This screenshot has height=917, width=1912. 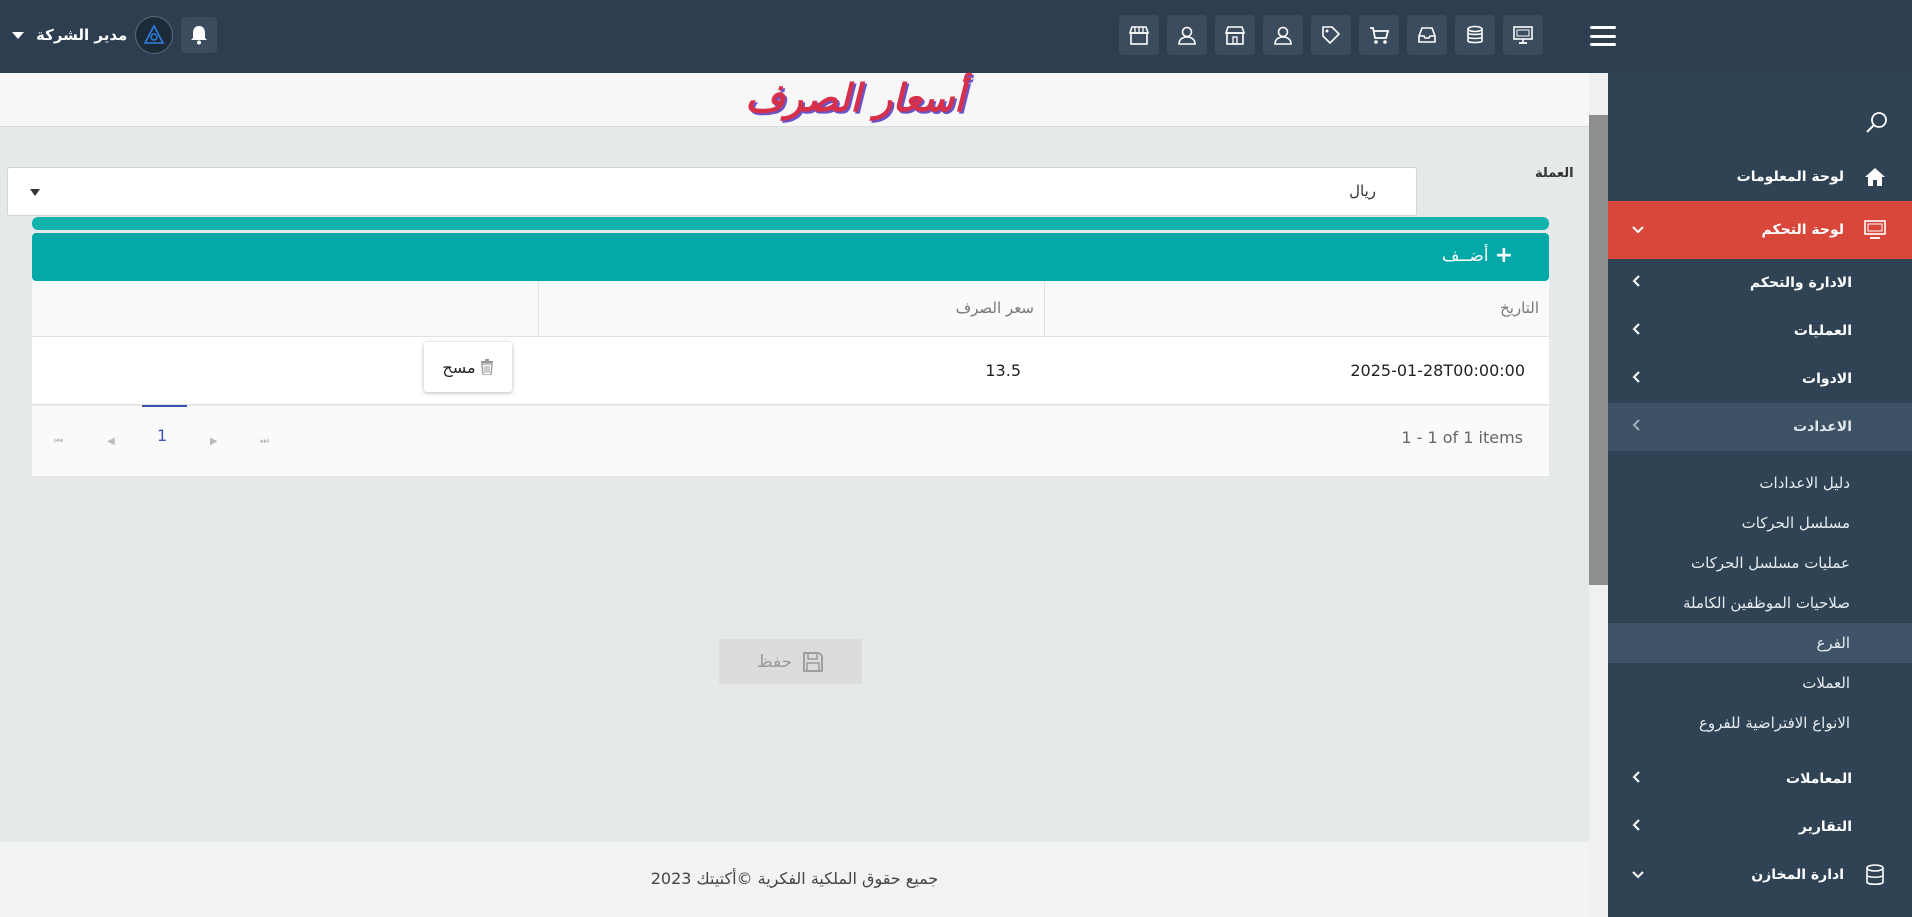 I want to click on sidebar-item-tools: الادوات, so click(x=1760, y=379).